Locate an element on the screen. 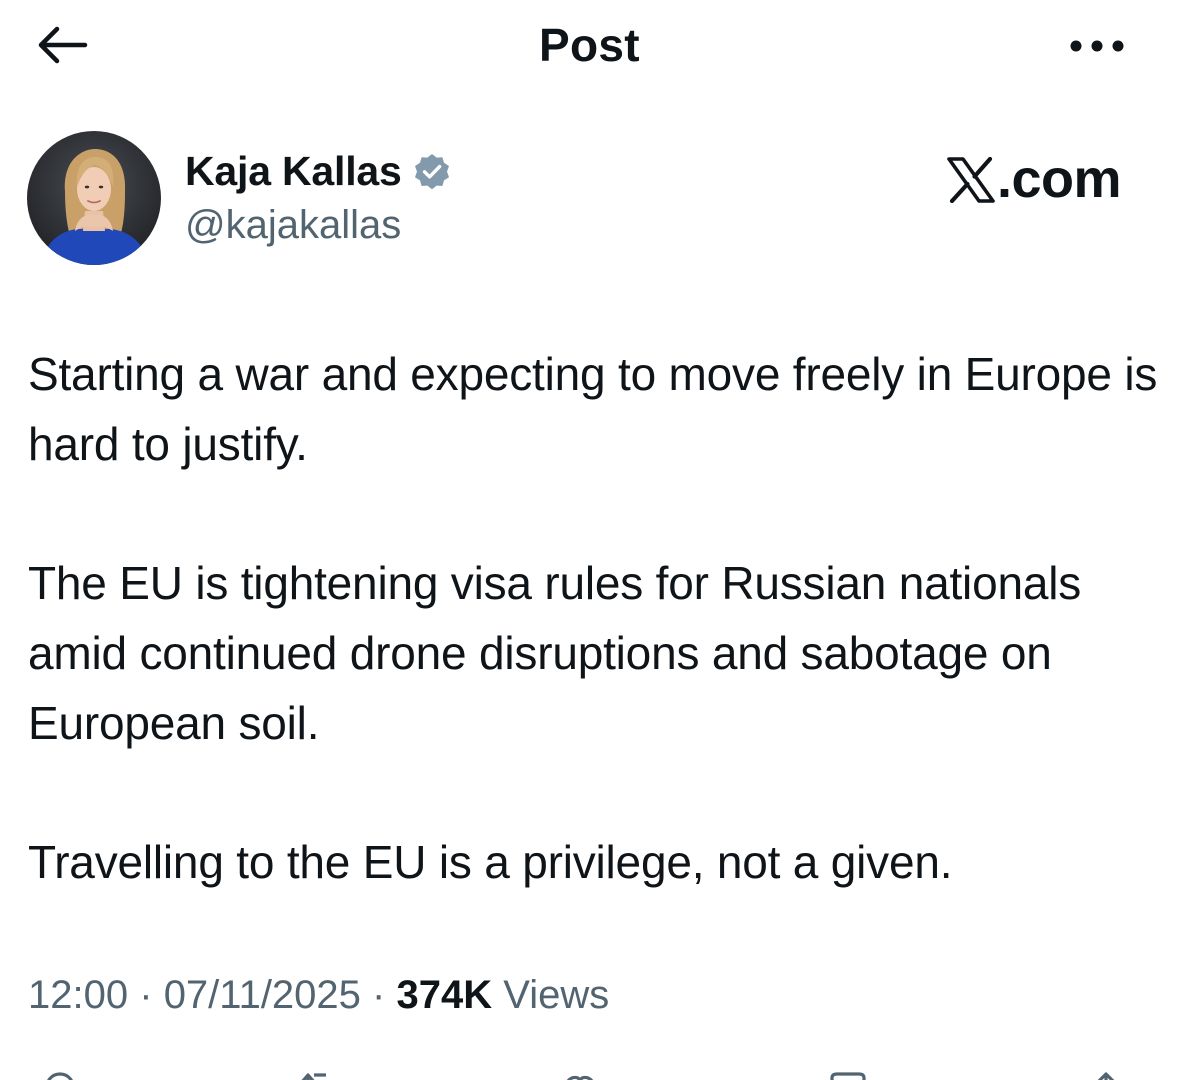 The height and width of the screenshot is (1080, 1179). author-name-row: Kaja Kallas is located at coordinates (318, 171).